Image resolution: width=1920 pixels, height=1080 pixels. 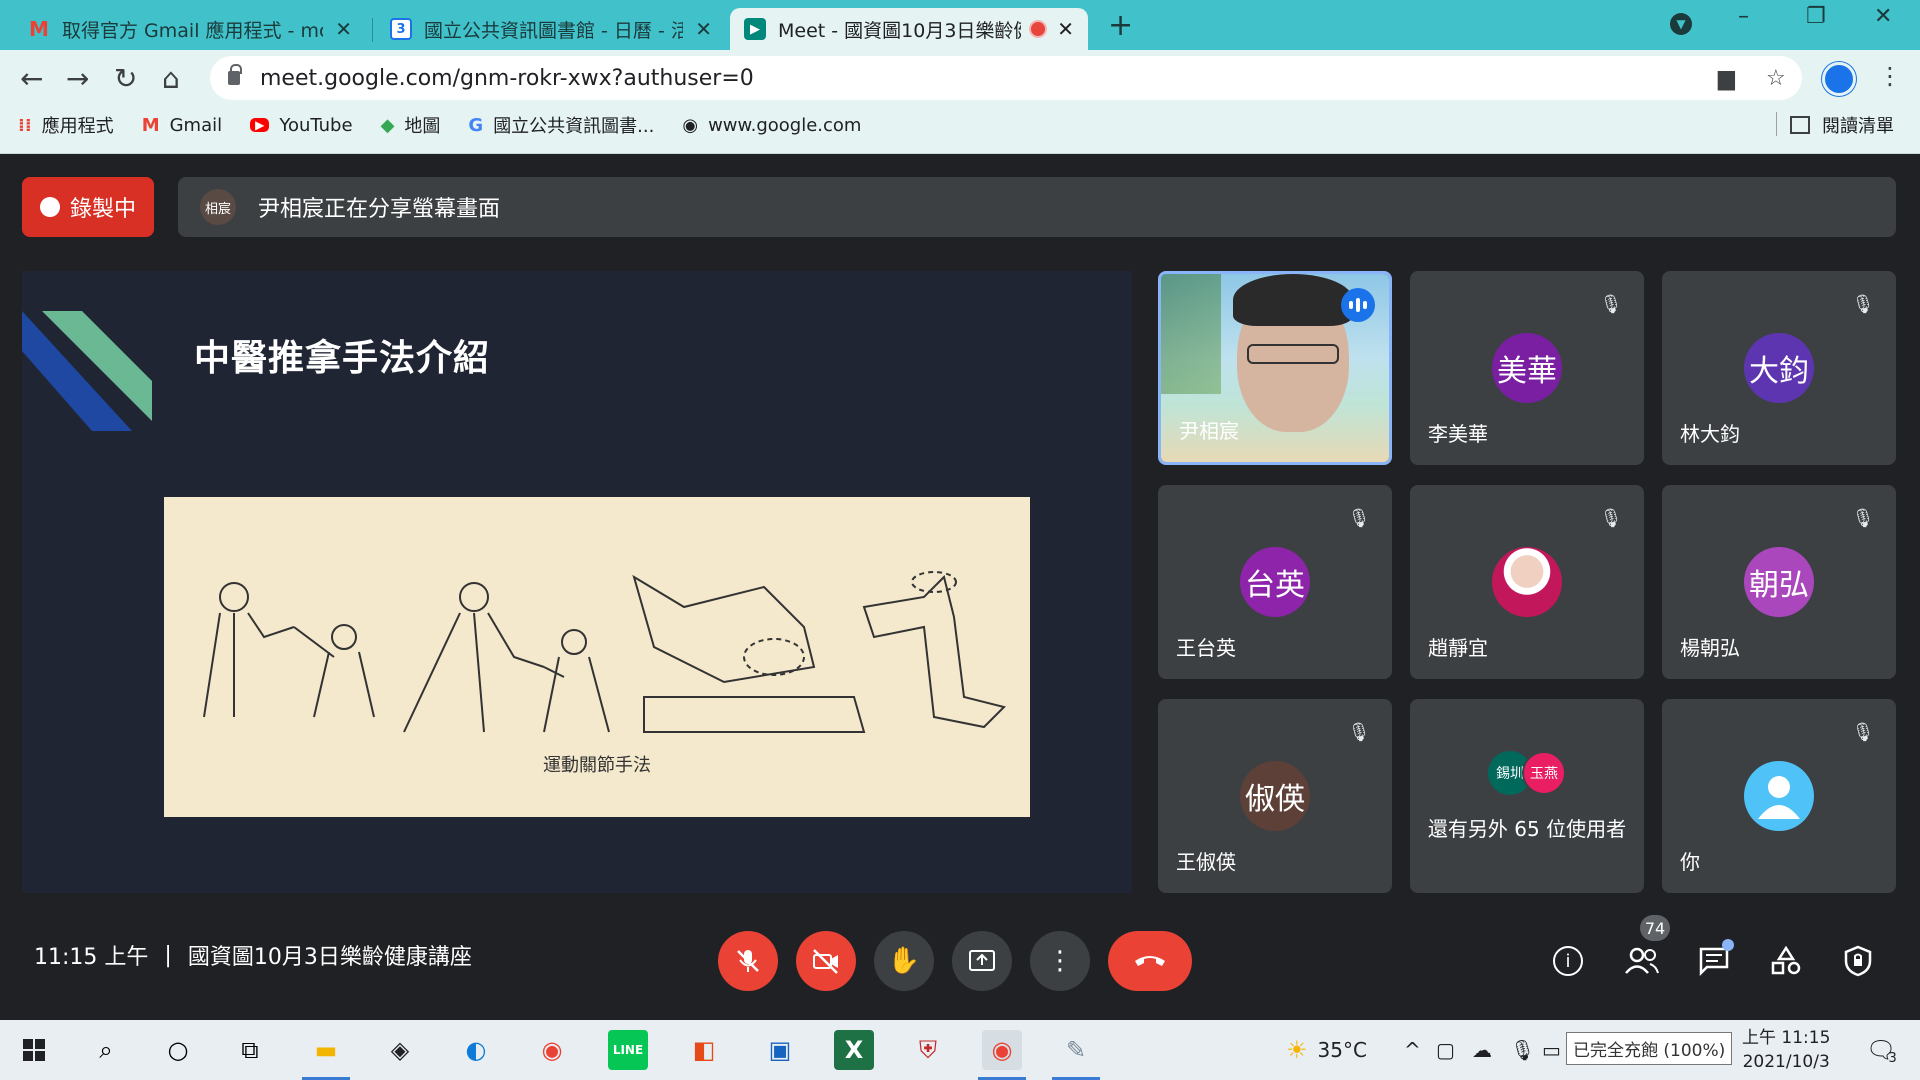 I want to click on onedrive-icon: ☁, so click(x=1482, y=1050).